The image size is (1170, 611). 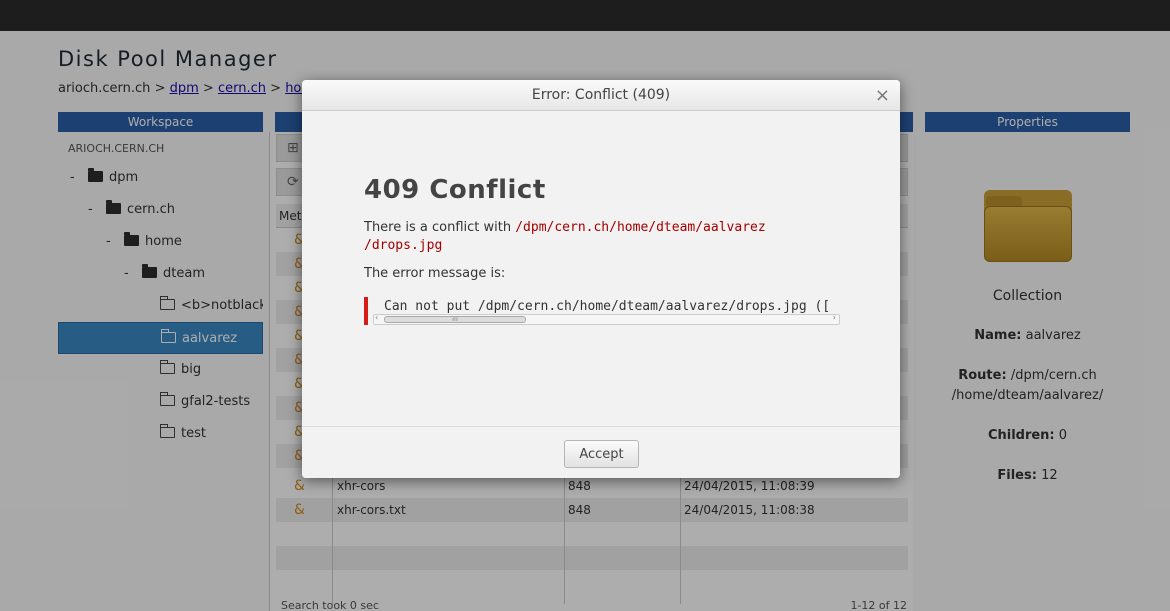 I want to click on conflict-path-cont: /drops.jpg, so click(x=403, y=245).